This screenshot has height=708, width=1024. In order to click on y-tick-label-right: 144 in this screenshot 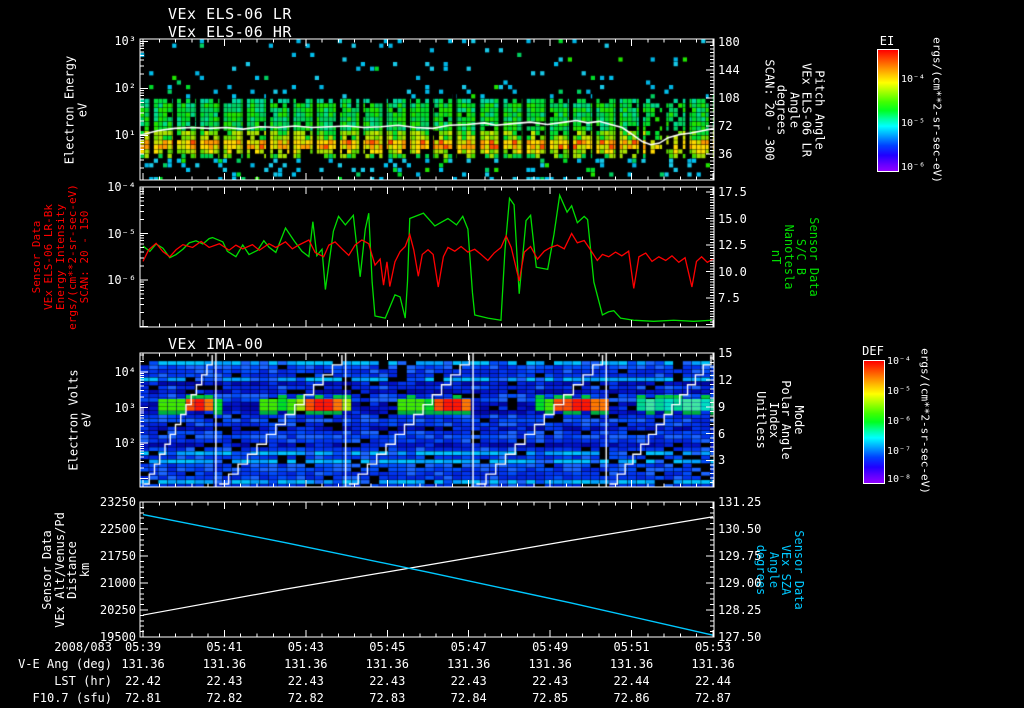, I will do `click(729, 70)`.